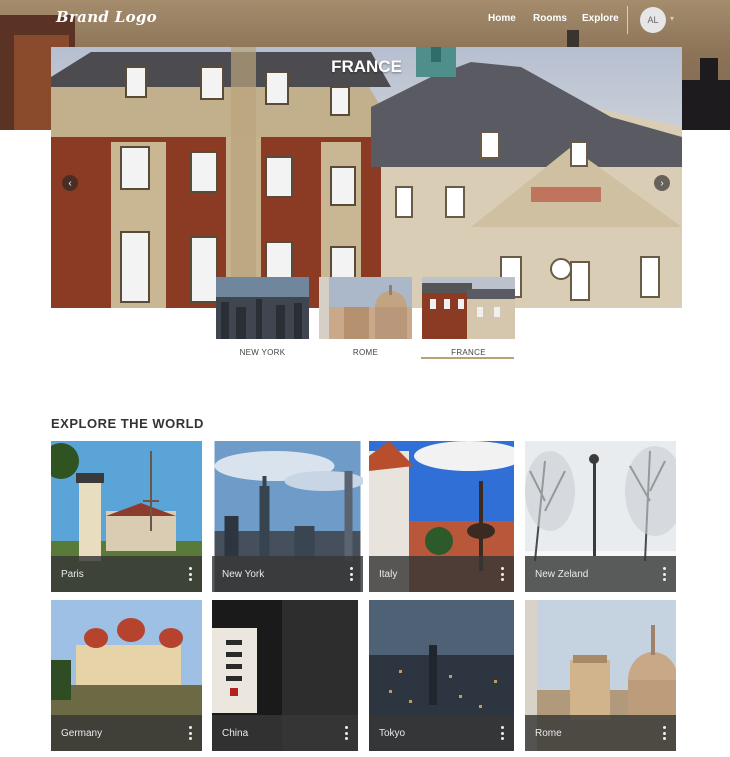  I want to click on active-thumbnail-indicator, so click(467, 358).